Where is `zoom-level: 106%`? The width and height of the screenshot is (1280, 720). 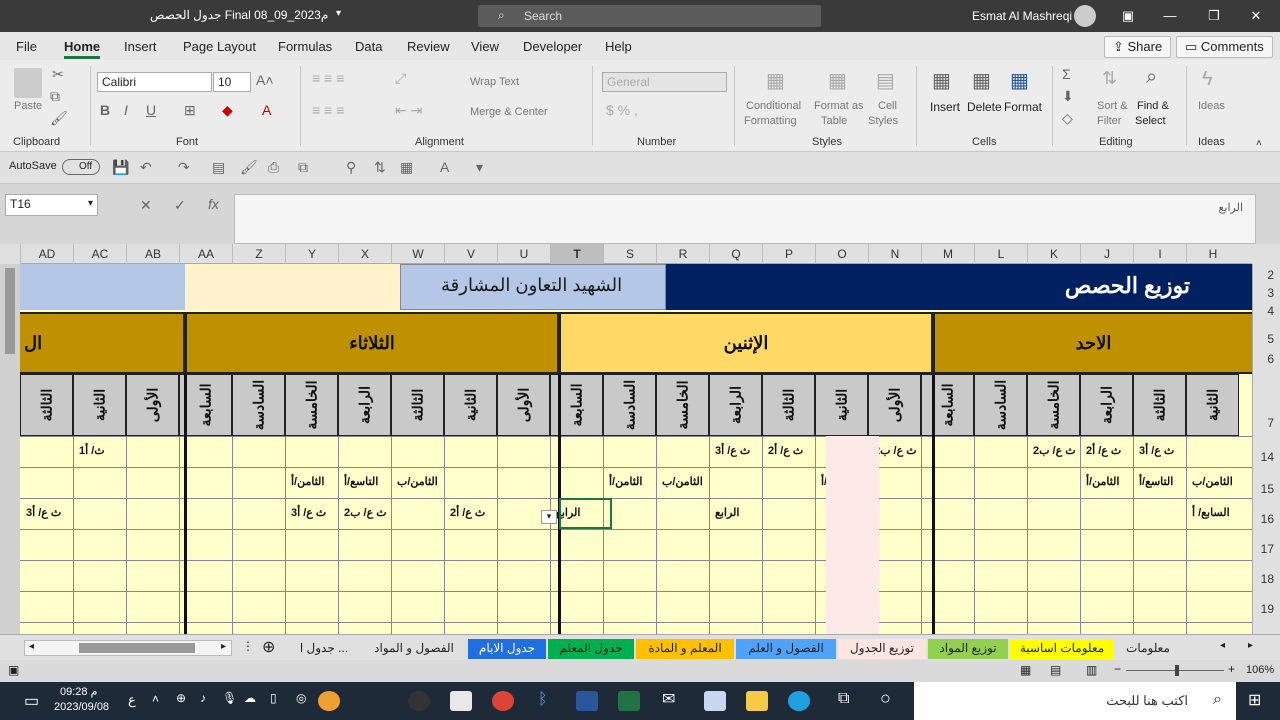
zoom-level: 106% is located at coordinates (1260, 670).